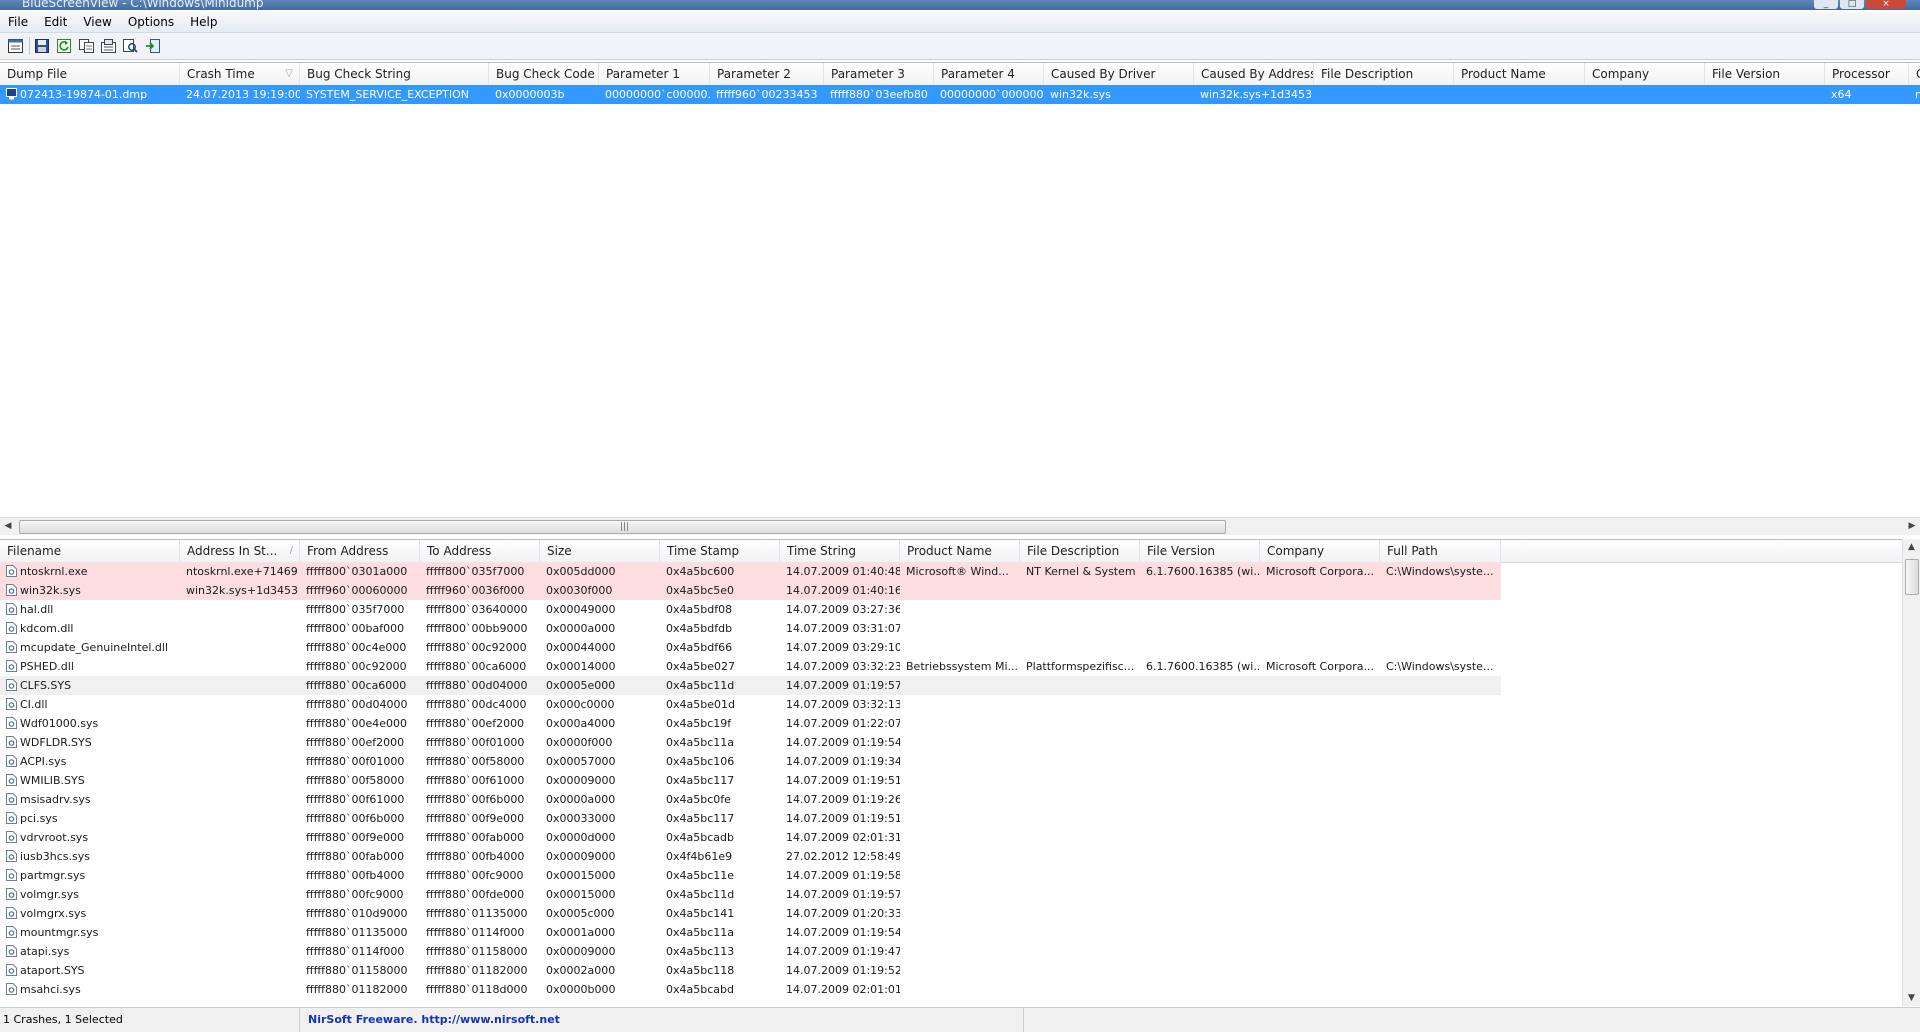 This screenshot has width=1920, height=1032. Describe the element at coordinates (11, 856) in the screenshot. I see `driver-file-icon` at that location.